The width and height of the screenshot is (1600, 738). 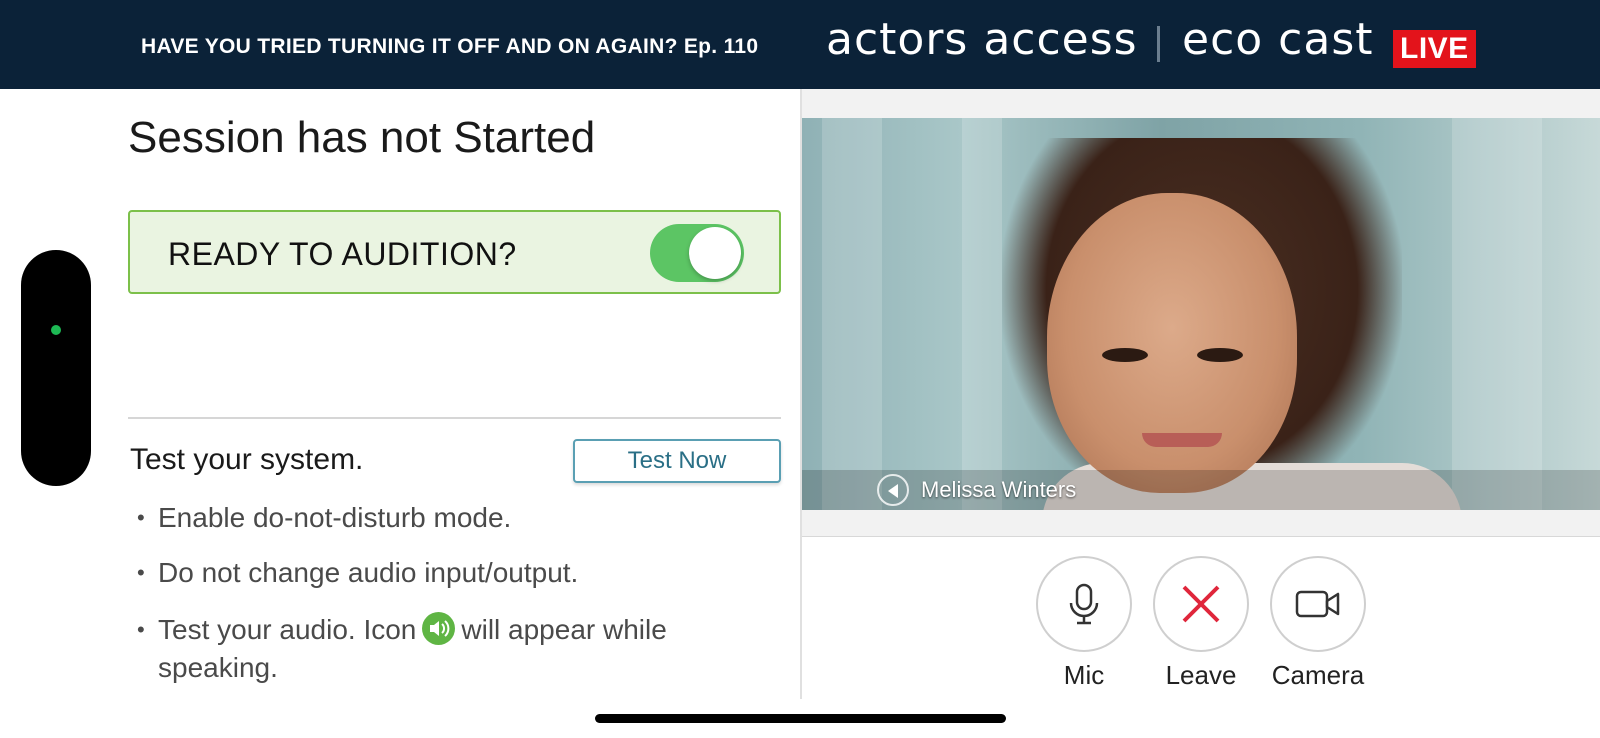 I want to click on mouth, so click(x=1182, y=440).